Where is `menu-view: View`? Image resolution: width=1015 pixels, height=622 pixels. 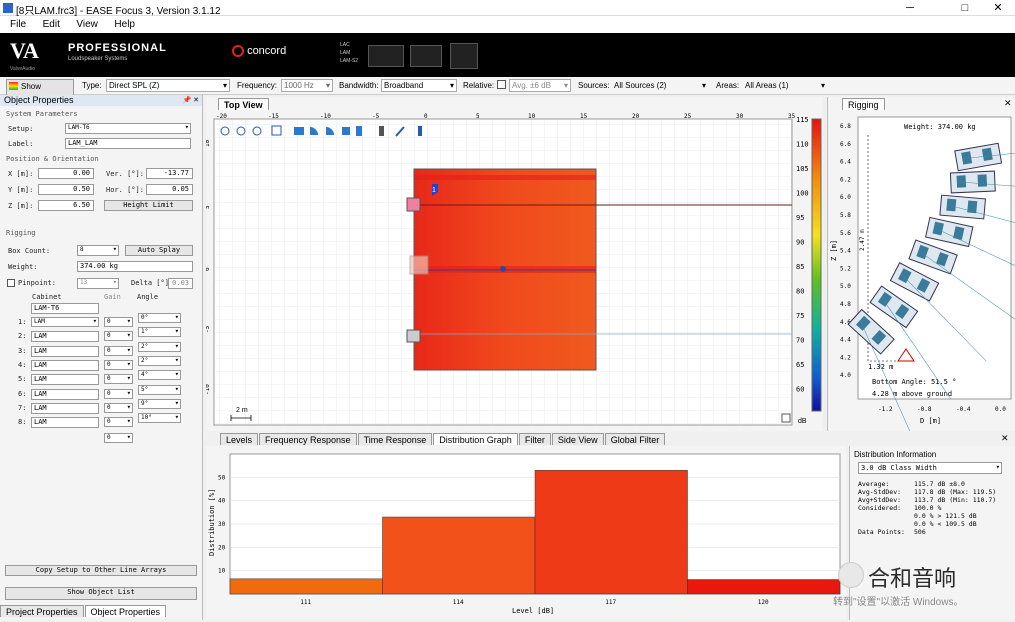 menu-view: View is located at coordinates (87, 24).